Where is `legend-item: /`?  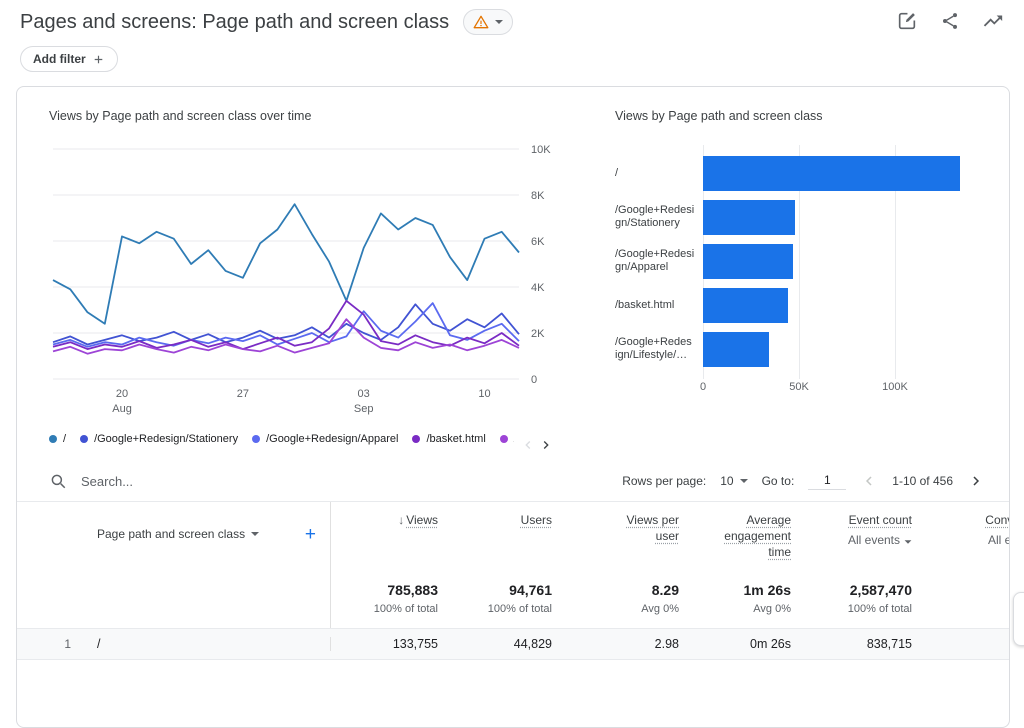 legend-item: / is located at coordinates (57, 439).